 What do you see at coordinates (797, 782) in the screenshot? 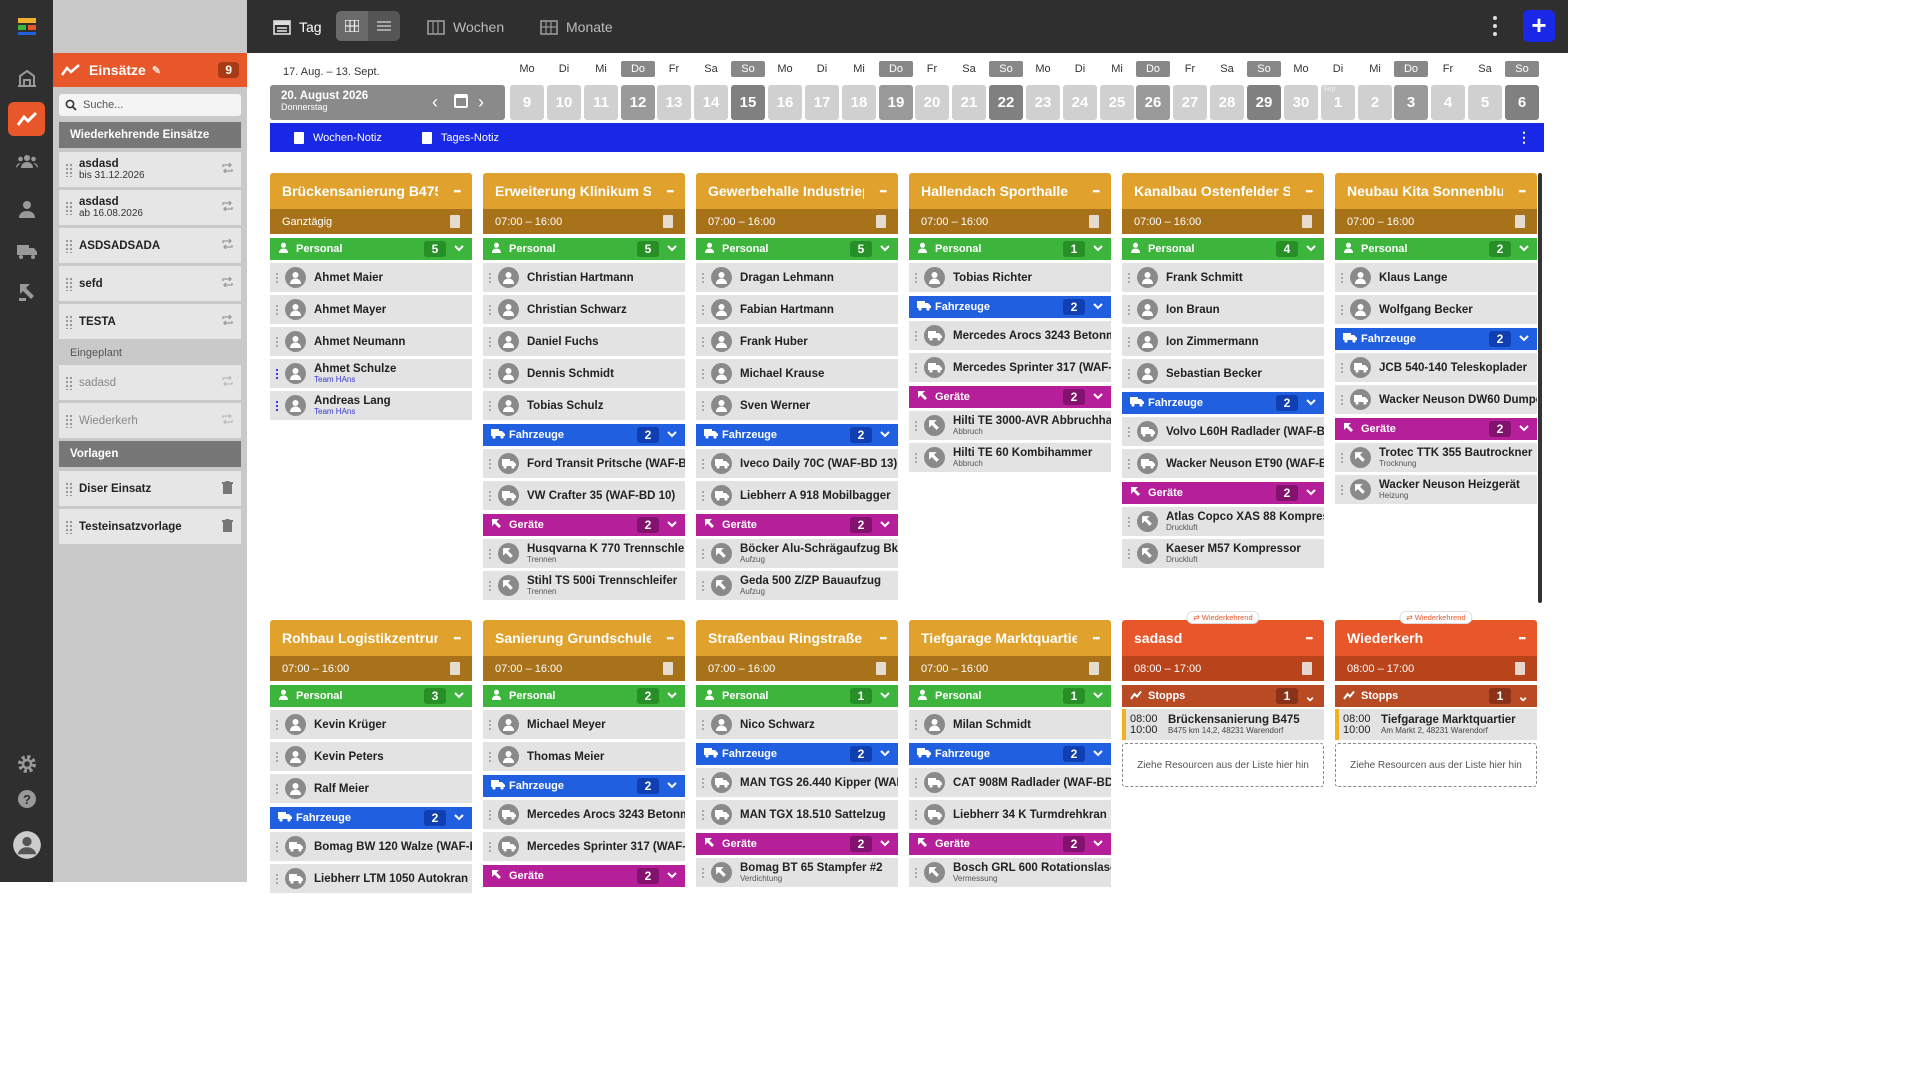
I see `resource-item: MAN TGS 26.440 Kipper (WAF-BD 40)` at bounding box center [797, 782].